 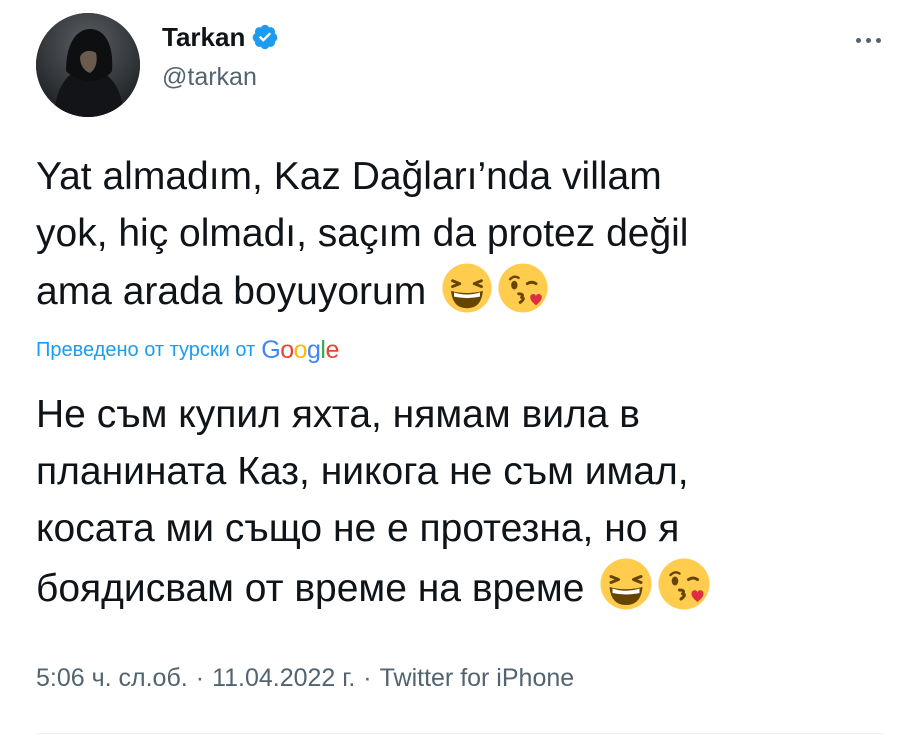 I want to click on original-line: yok, hiç olmadı, saçım da protez değil, so click(x=362, y=233).